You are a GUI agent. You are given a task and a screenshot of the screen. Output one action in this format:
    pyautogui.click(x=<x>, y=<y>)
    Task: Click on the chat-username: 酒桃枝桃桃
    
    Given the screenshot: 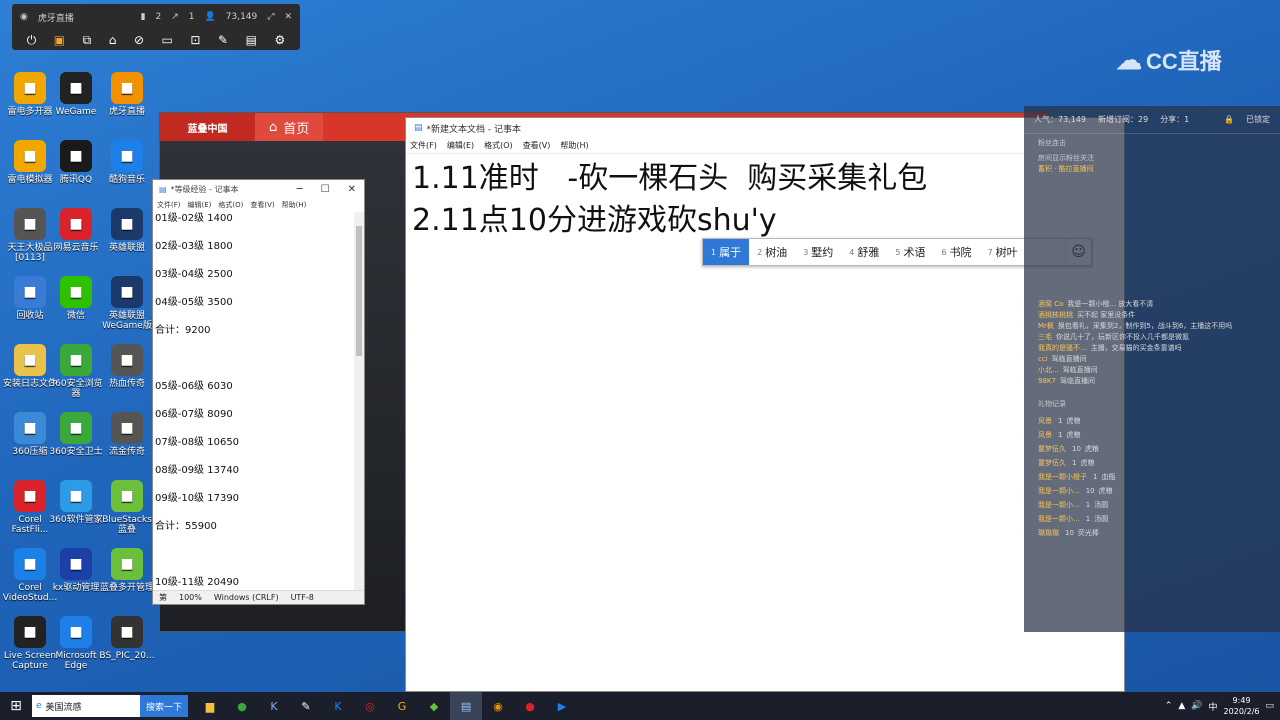 What is the action you would take?
    pyautogui.click(x=1055, y=315)
    